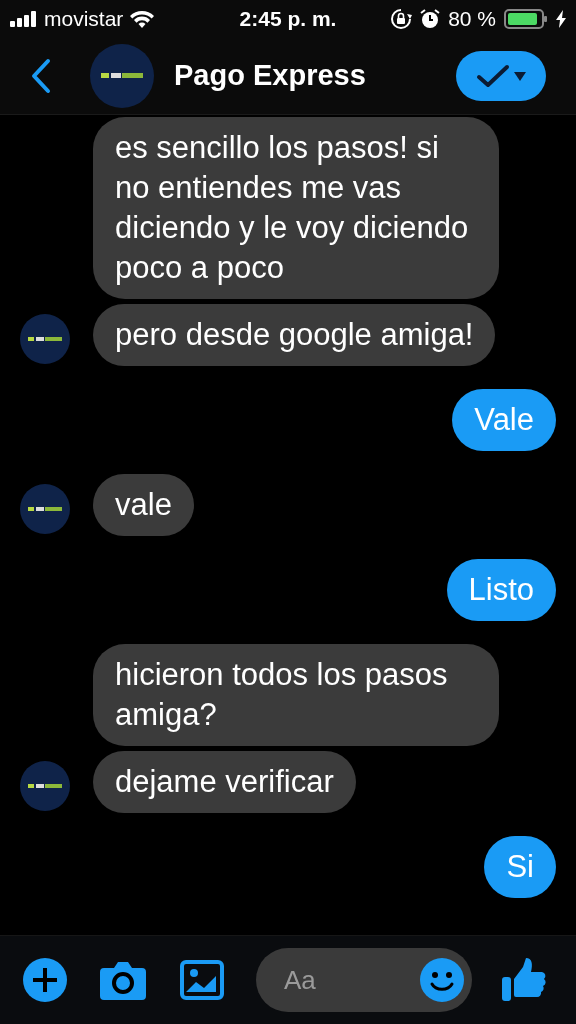 This screenshot has width=576, height=1024. What do you see at coordinates (501, 590) in the screenshot?
I see `message-bubble: Listo` at bounding box center [501, 590].